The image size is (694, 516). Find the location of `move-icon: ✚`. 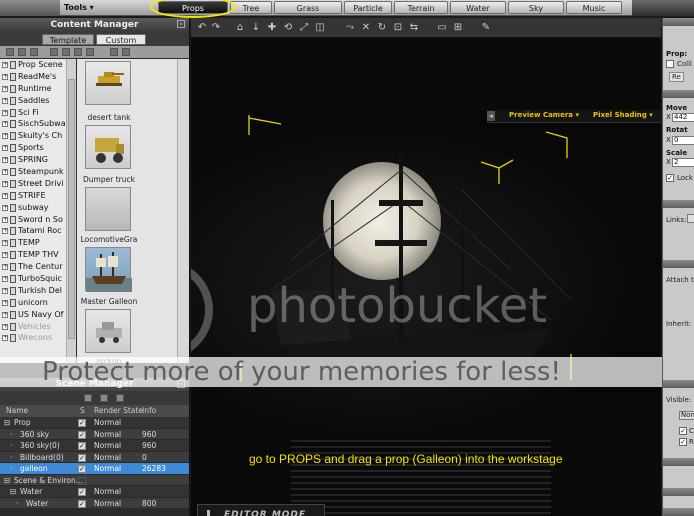

move-icon: ✚ is located at coordinates (272, 28).